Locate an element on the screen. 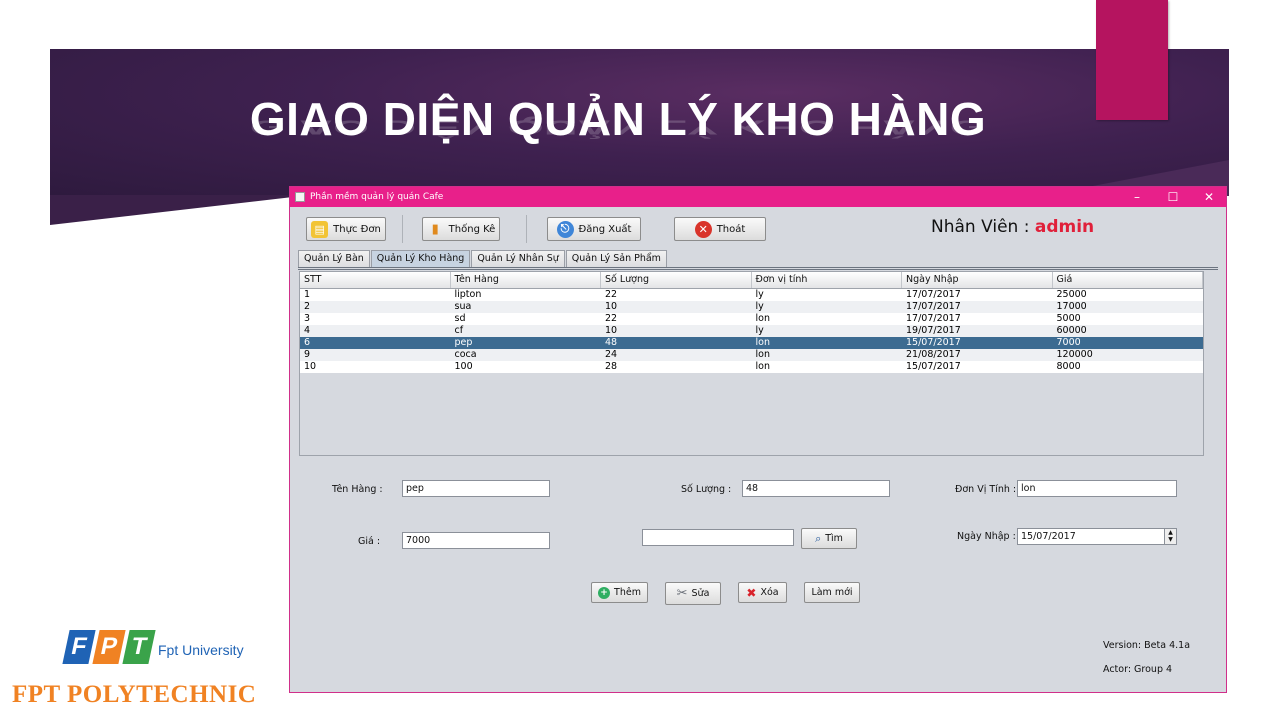  stats-button-label: Thống Kê is located at coordinates (472, 229).